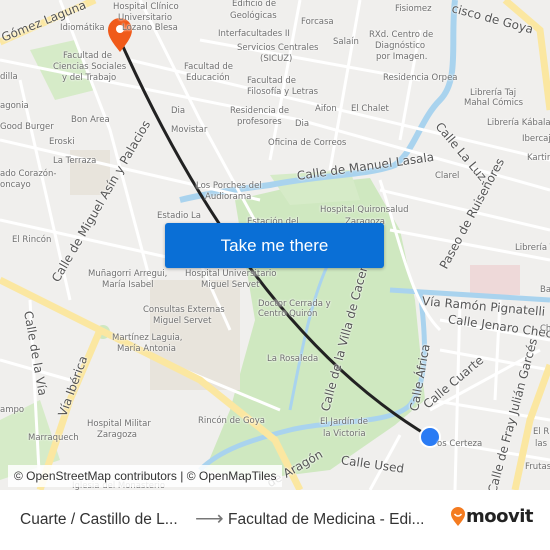  What do you see at coordinates (15, 185) in the screenshot?
I see `place-label: oncayo` at bounding box center [15, 185].